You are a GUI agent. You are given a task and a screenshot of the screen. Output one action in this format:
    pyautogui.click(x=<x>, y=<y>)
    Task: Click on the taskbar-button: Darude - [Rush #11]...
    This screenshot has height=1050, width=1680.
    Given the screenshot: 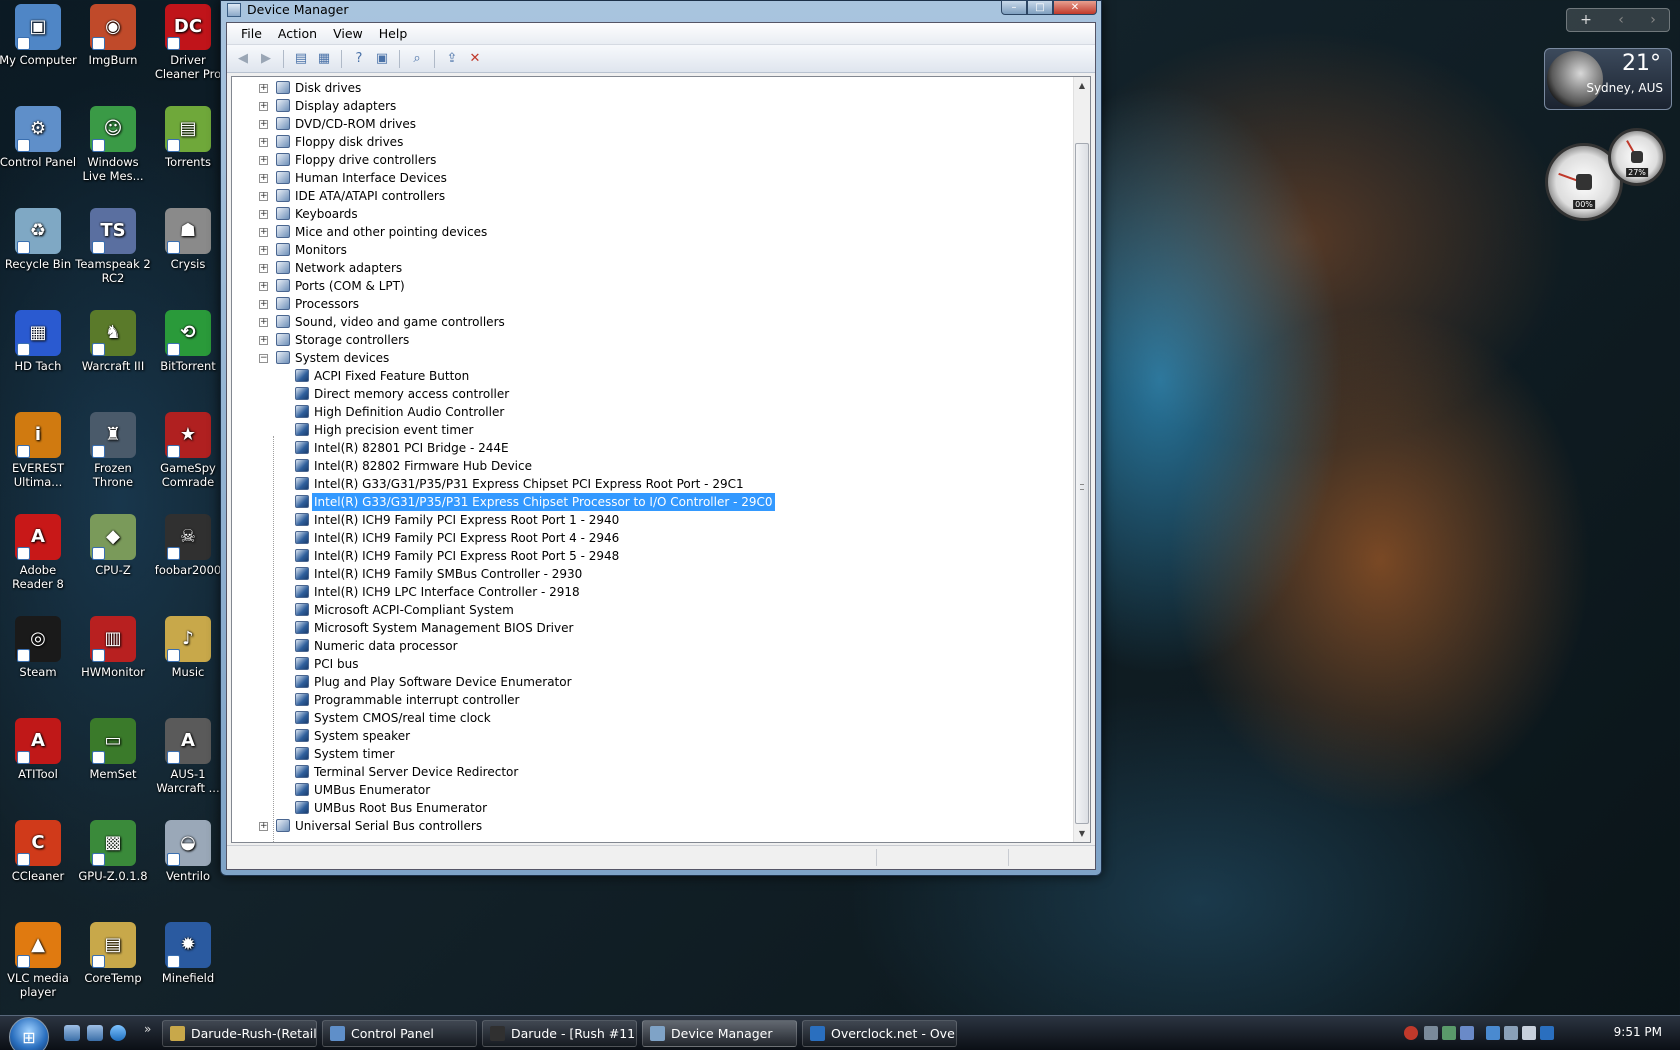 What is the action you would take?
    pyautogui.click(x=559, y=1033)
    